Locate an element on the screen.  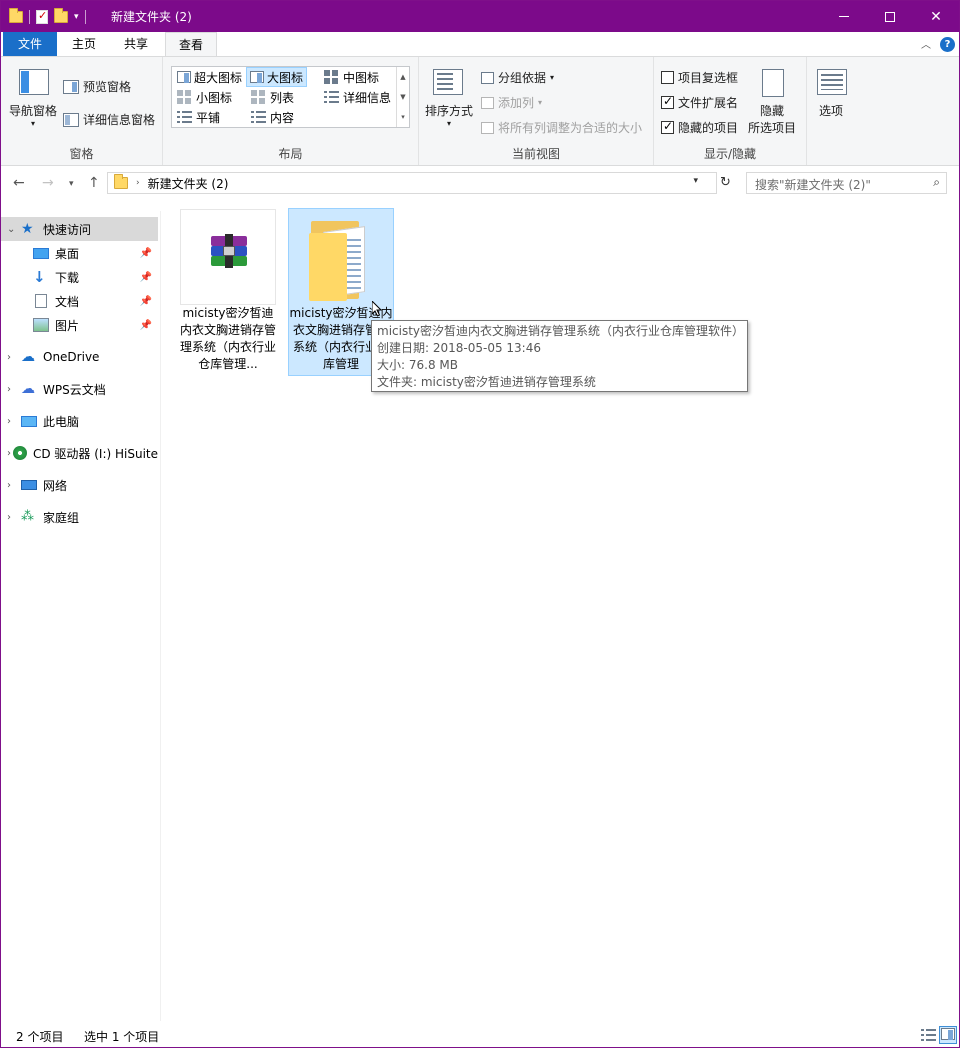
tab-file: 文件 is located at coordinates (30, 44).